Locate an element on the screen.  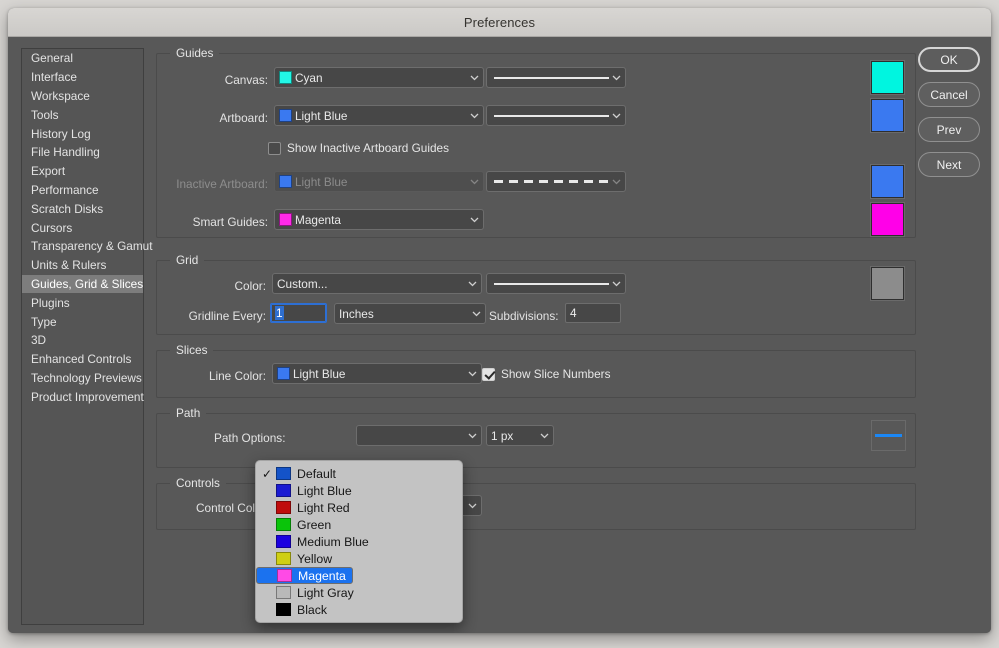
sidebar-item-scratch-disks: Scratch Disks is located at coordinates (82, 208).